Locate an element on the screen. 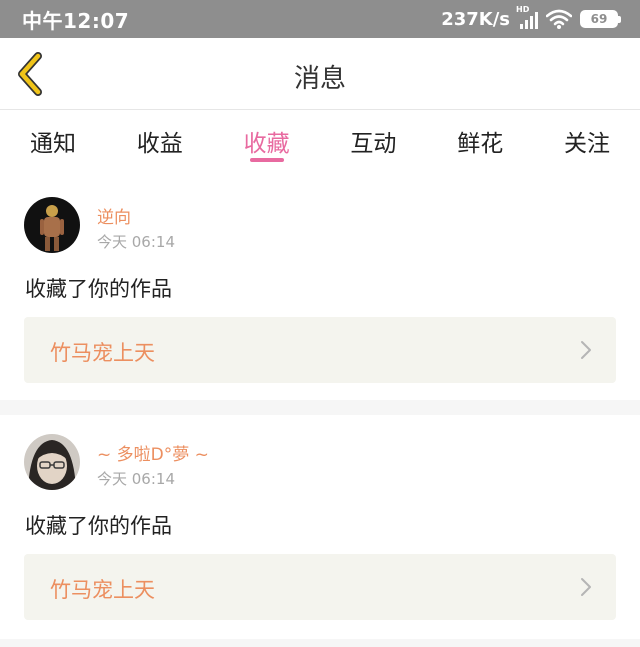 The image size is (640, 647). username: ~ 多啦D°夢 ~ is located at coordinates (153, 452).